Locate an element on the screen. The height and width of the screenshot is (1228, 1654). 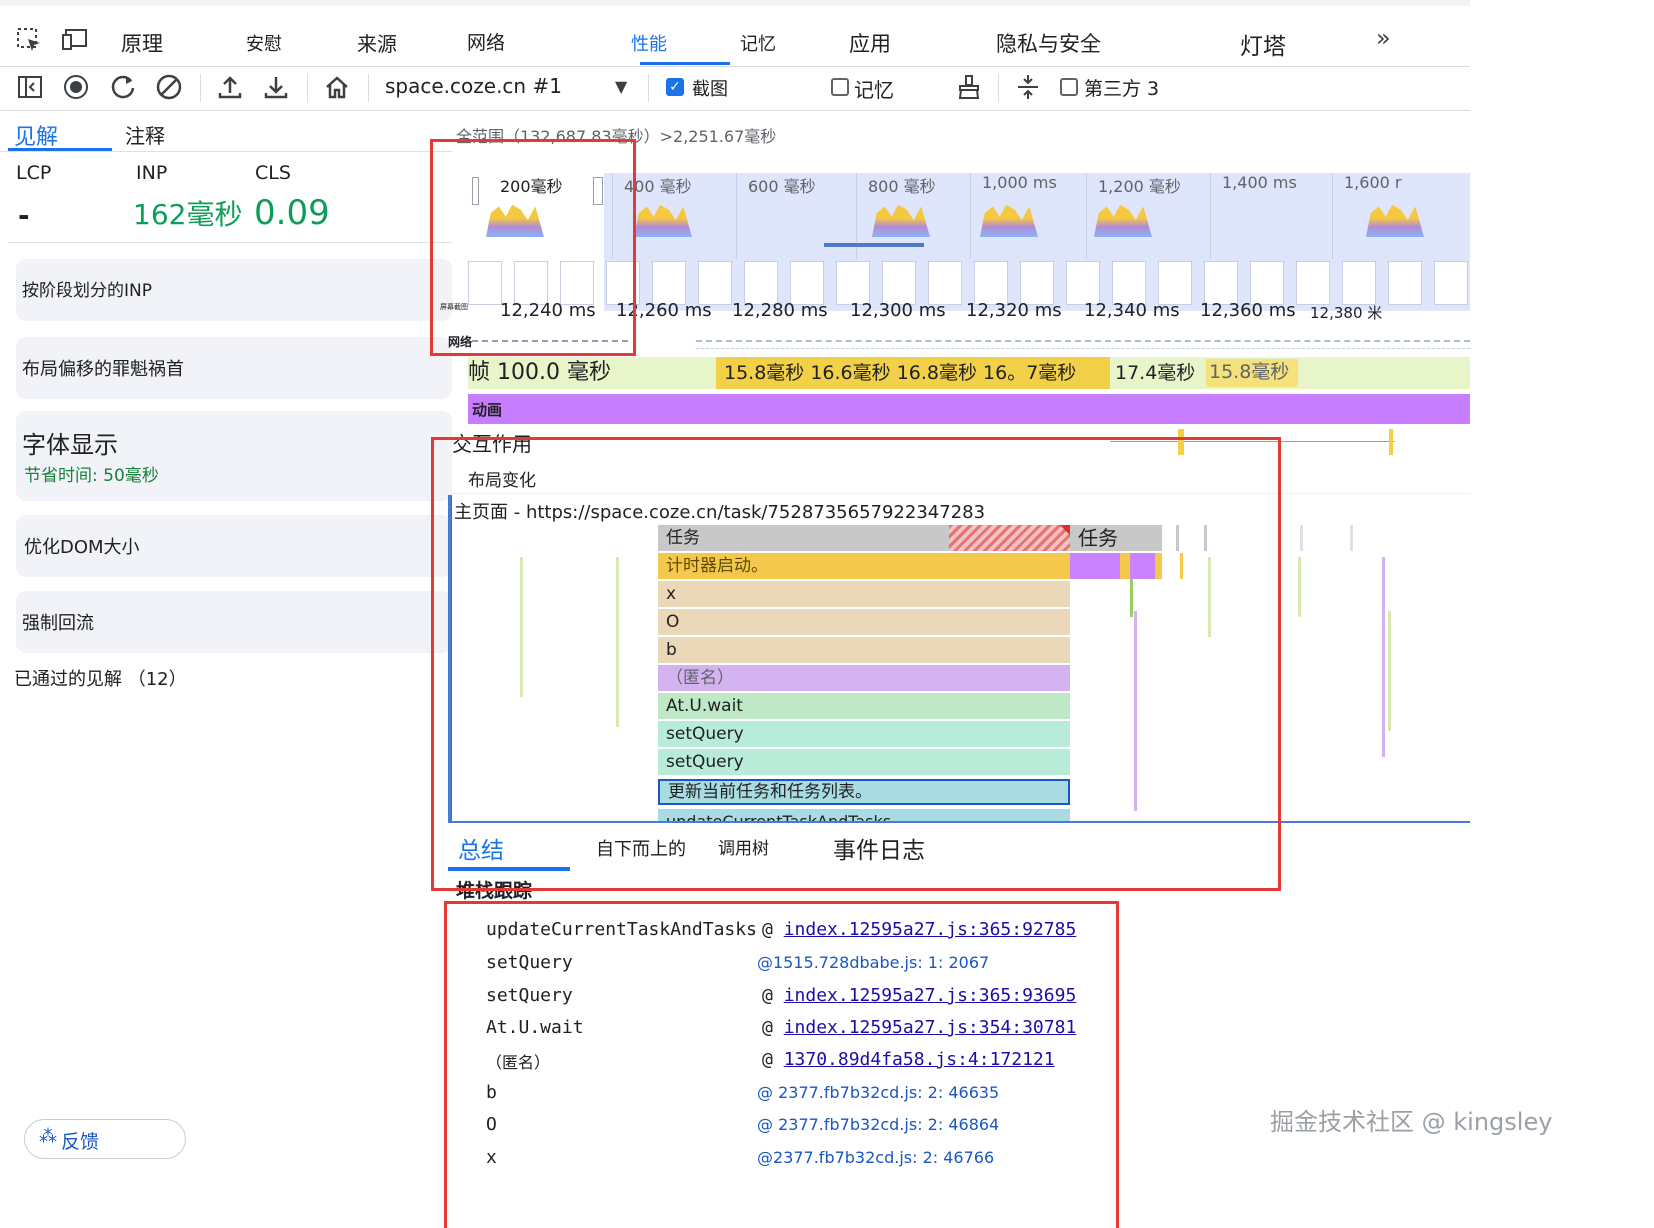
insight-saving: 节省时间: 50毫秒 is located at coordinates (91, 476).